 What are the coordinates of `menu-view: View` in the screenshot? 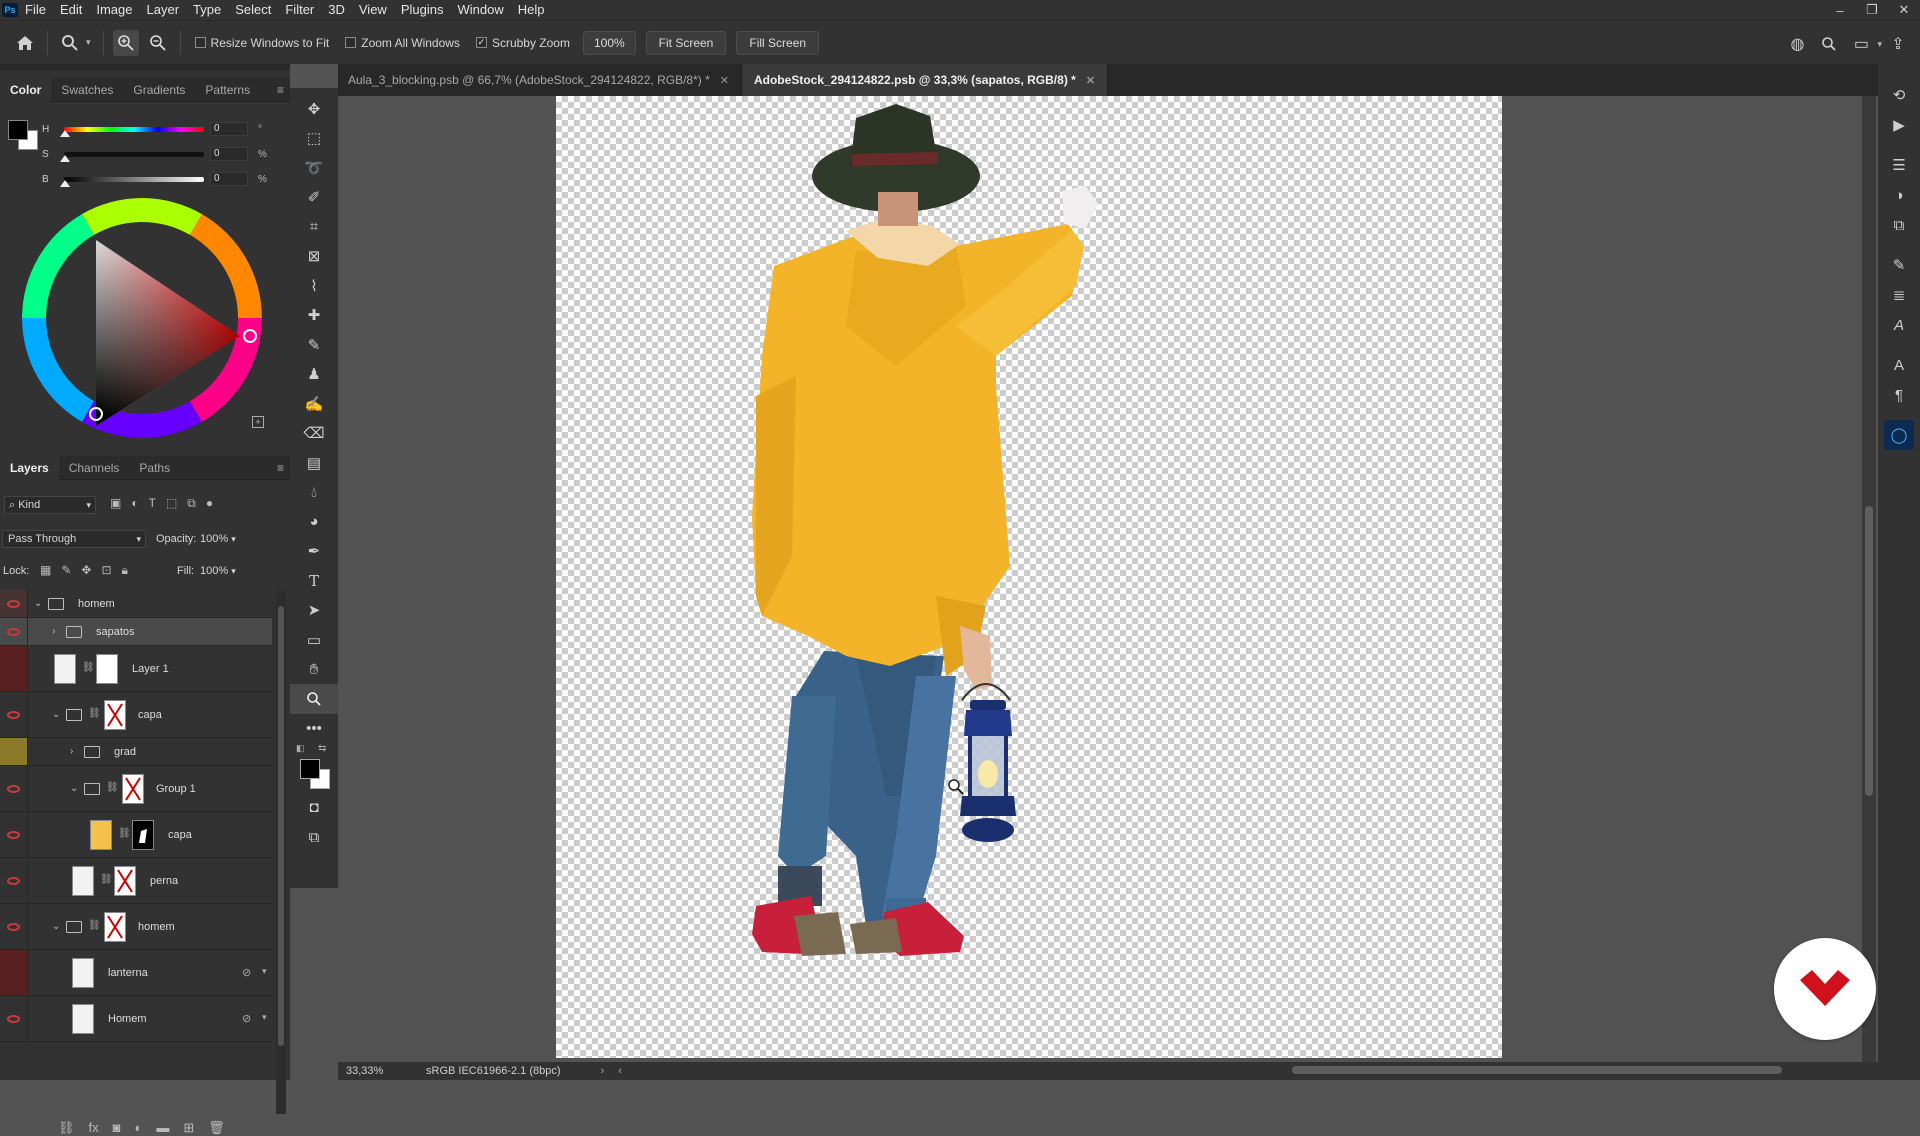 It's located at (373, 10).